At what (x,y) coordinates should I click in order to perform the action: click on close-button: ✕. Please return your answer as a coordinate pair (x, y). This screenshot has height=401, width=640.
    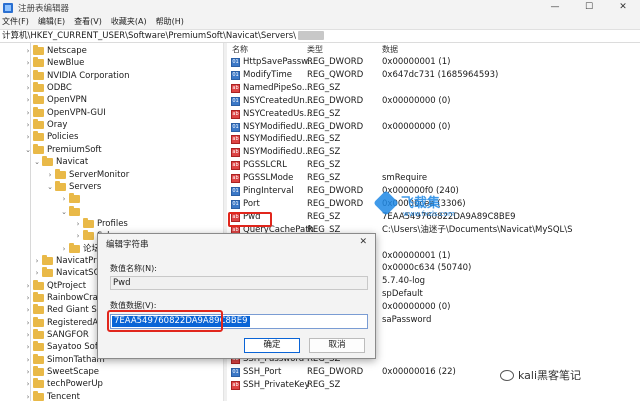
    Looking at the image, I should click on (623, 7).